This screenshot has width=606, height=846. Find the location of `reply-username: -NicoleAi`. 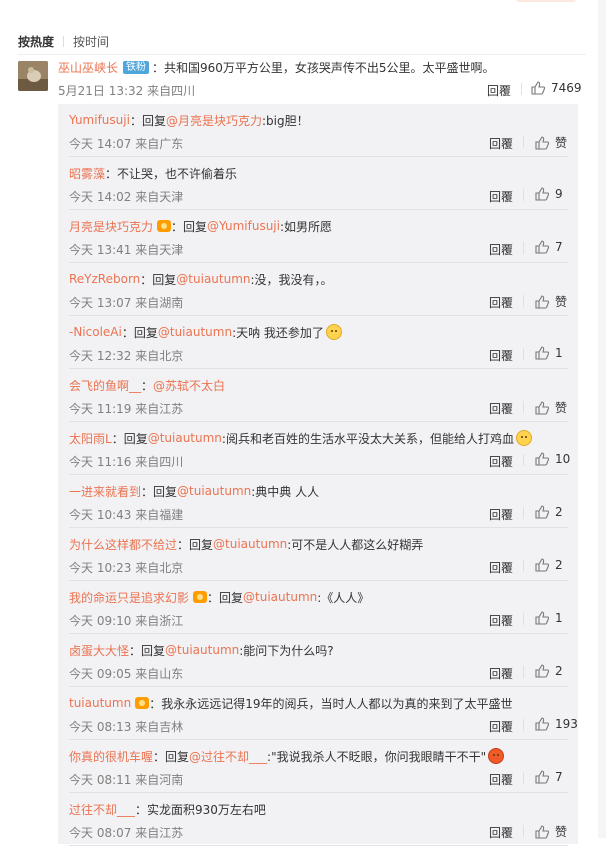

reply-username: -NicoleAi is located at coordinates (95, 332).